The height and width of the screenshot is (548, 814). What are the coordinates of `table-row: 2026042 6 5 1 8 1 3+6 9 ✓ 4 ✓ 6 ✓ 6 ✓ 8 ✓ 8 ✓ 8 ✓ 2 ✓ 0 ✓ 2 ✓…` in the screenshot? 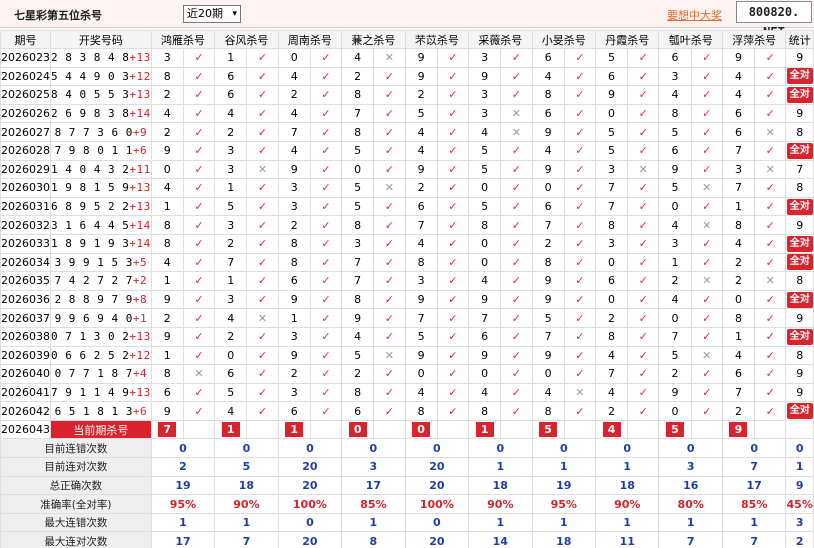 It's located at (407, 411).